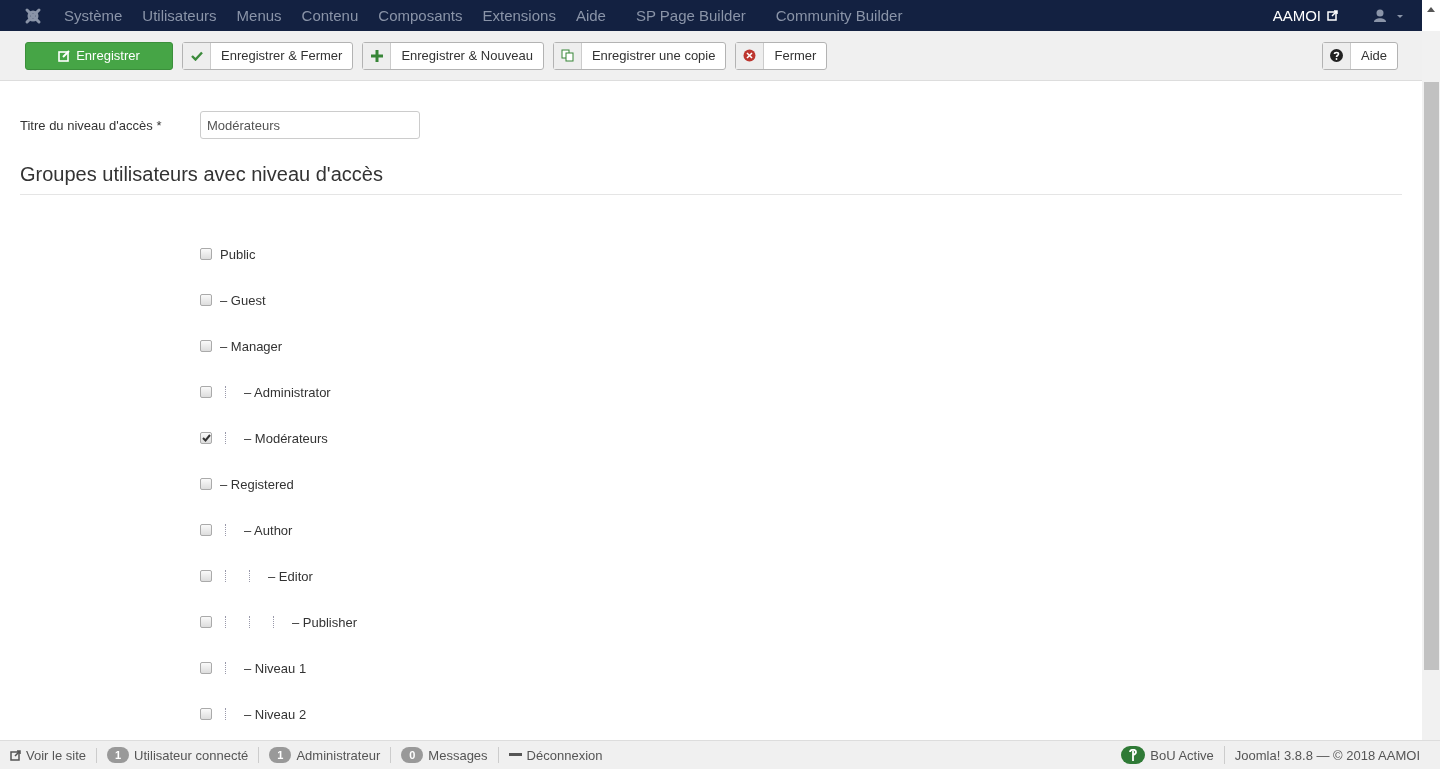 The width and height of the screenshot is (1440, 769). What do you see at coordinates (590, 15) in the screenshot?
I see `menu-item: Aide` at bounding box center [590, 15].